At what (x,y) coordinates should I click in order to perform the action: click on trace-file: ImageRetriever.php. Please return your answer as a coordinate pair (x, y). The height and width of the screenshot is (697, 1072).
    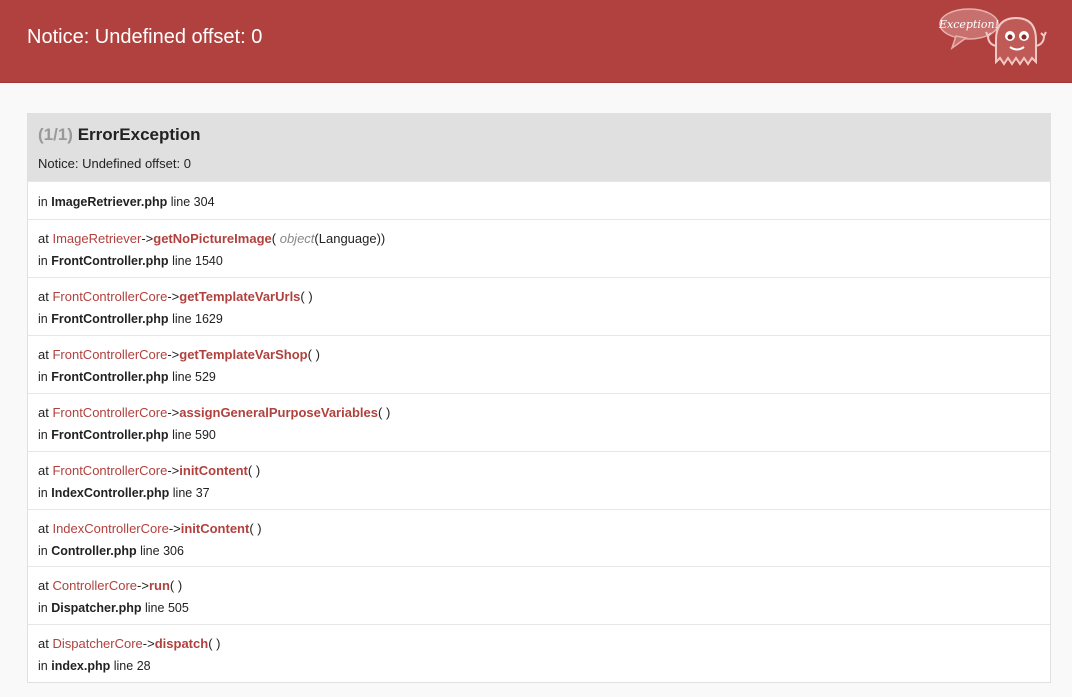
    Looking at the image, I should click on (109, 202).